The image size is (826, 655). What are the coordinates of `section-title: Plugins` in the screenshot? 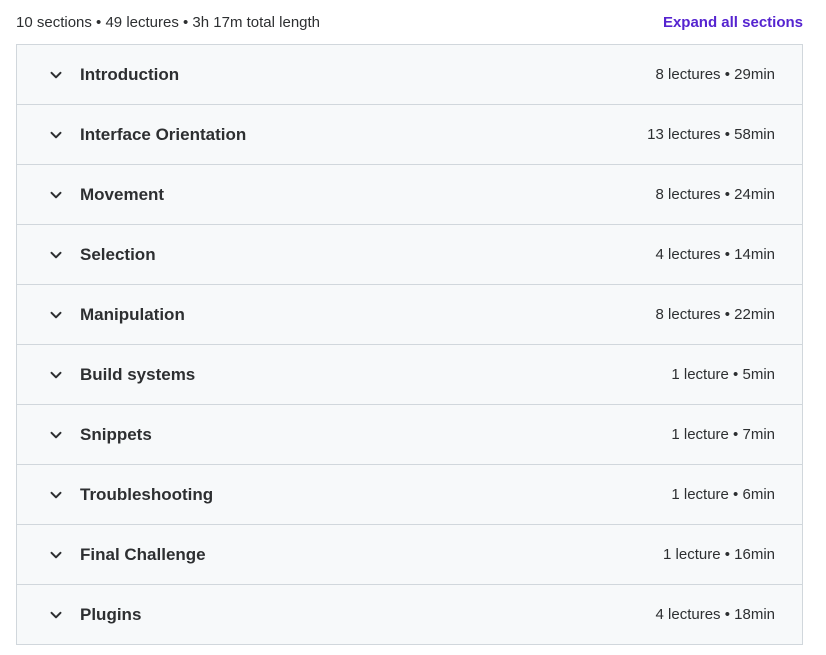 It's located at (111, 614).